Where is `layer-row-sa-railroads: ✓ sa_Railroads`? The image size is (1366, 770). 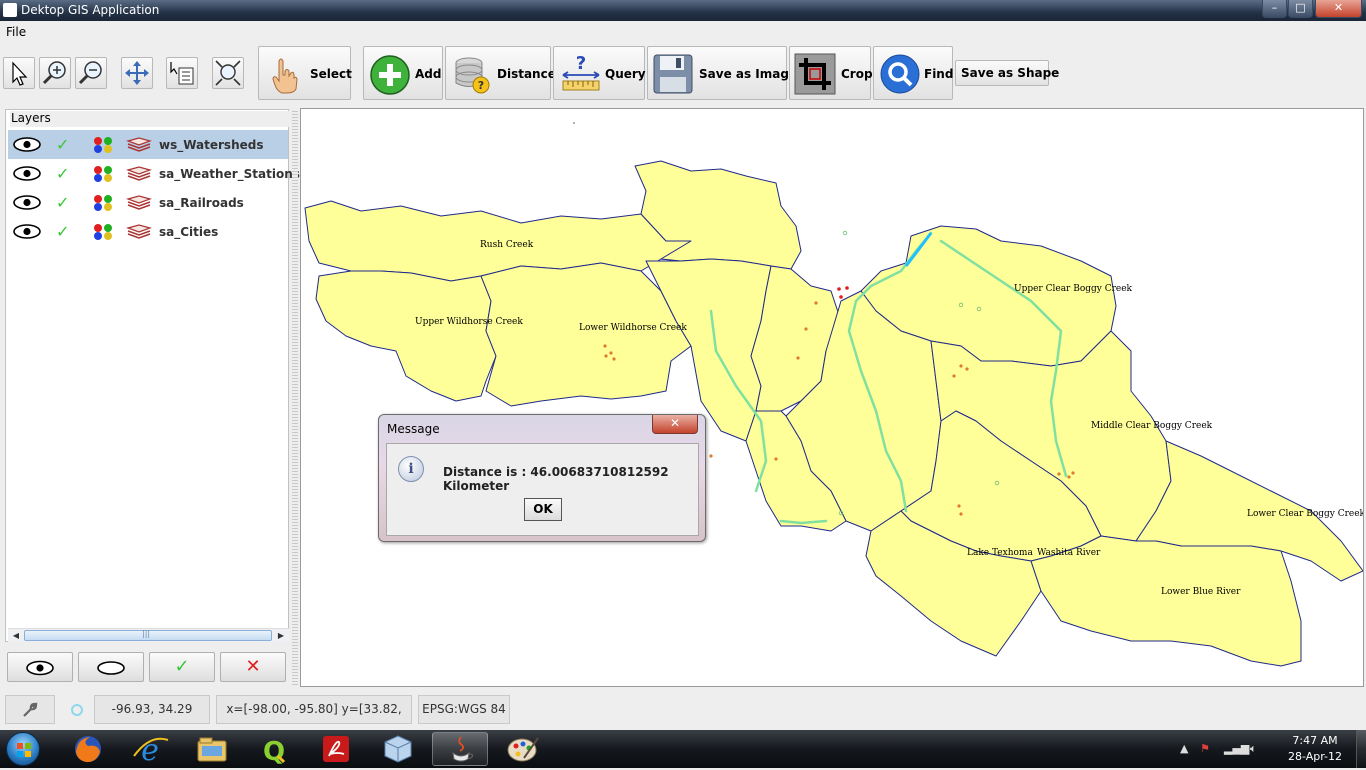
layer-row-sa-railroads: ✓ sa_Railroads is located at coordinates (148, 202).